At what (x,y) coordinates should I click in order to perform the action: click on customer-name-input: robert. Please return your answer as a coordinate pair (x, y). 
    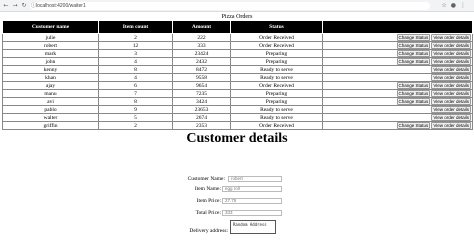
    Looking at the image, I should click on (255, 179).